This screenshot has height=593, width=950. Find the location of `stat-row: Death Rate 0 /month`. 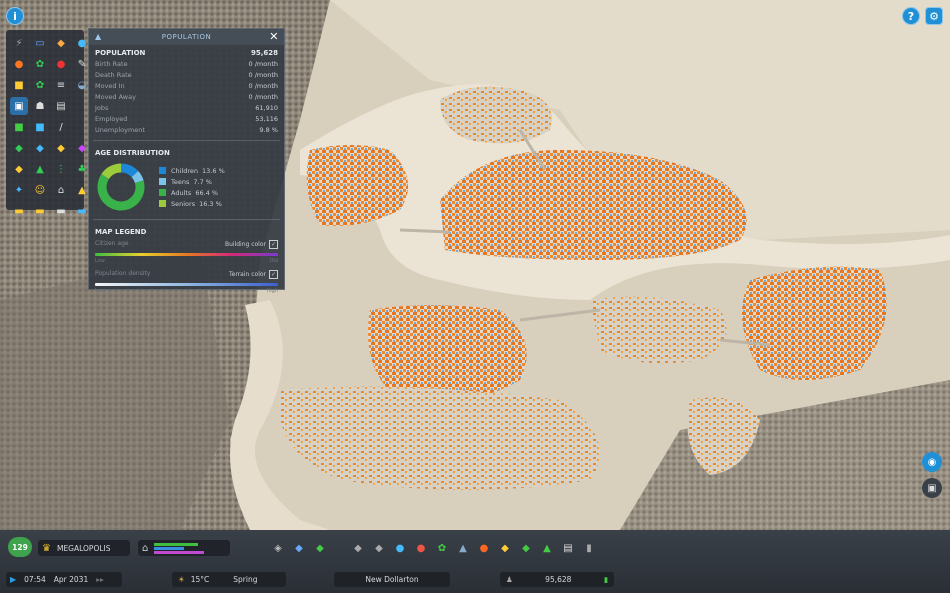

stat-row: Death Rate 0 /month is located at coordinates (186, 75).